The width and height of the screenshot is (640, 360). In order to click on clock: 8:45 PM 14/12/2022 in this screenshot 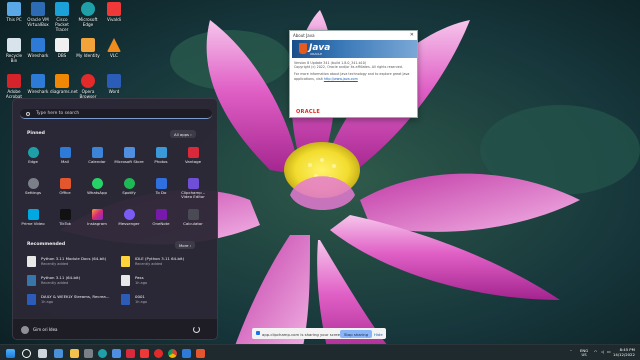, I will do `click(624, 352)`.